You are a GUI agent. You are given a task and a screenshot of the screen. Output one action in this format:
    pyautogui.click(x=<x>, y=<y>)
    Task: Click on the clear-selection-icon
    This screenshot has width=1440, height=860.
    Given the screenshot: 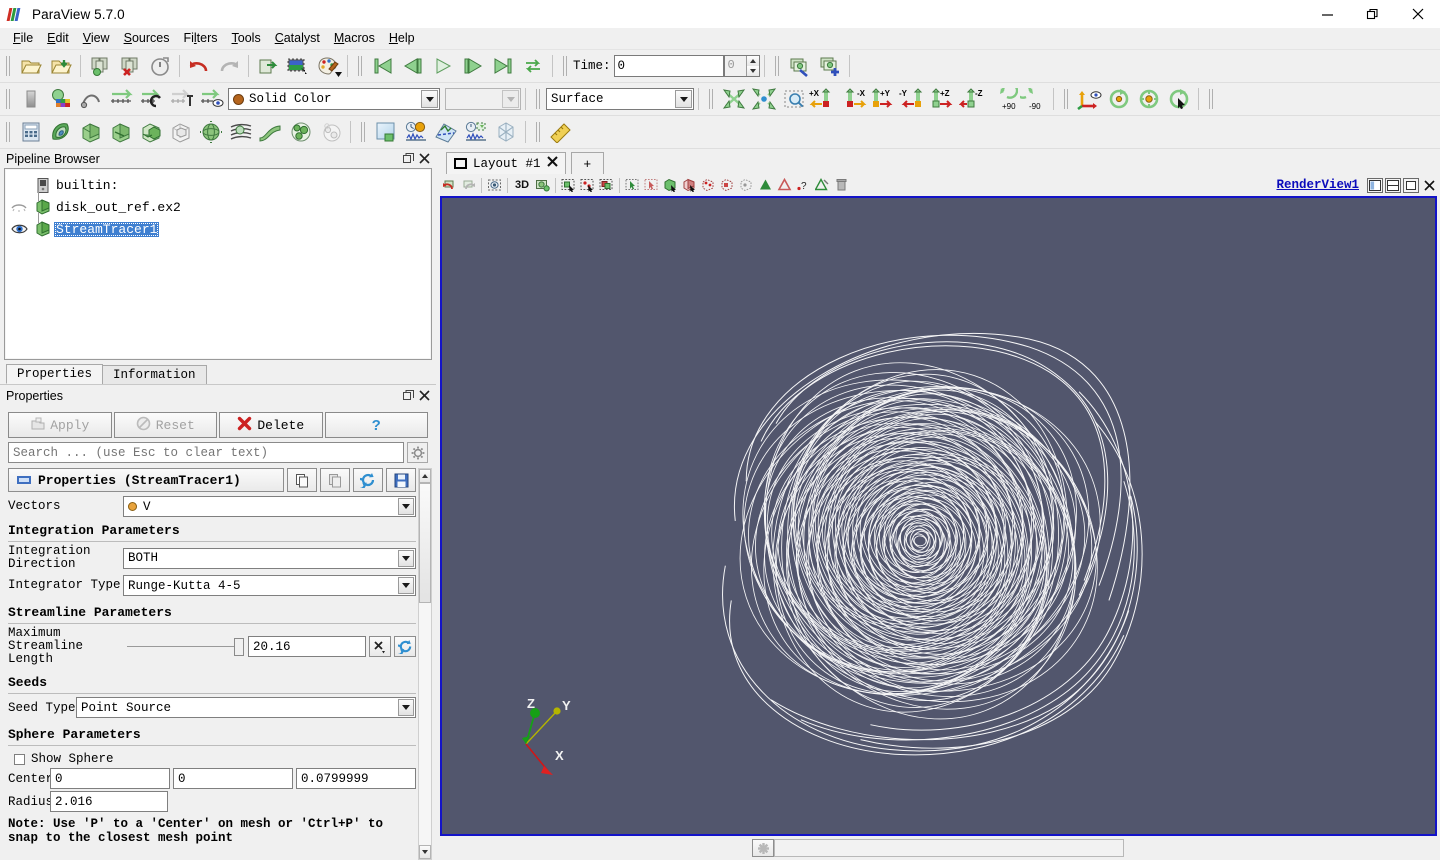 What is the action you would take?
    pyautogui.click(x=822, y=185)
    